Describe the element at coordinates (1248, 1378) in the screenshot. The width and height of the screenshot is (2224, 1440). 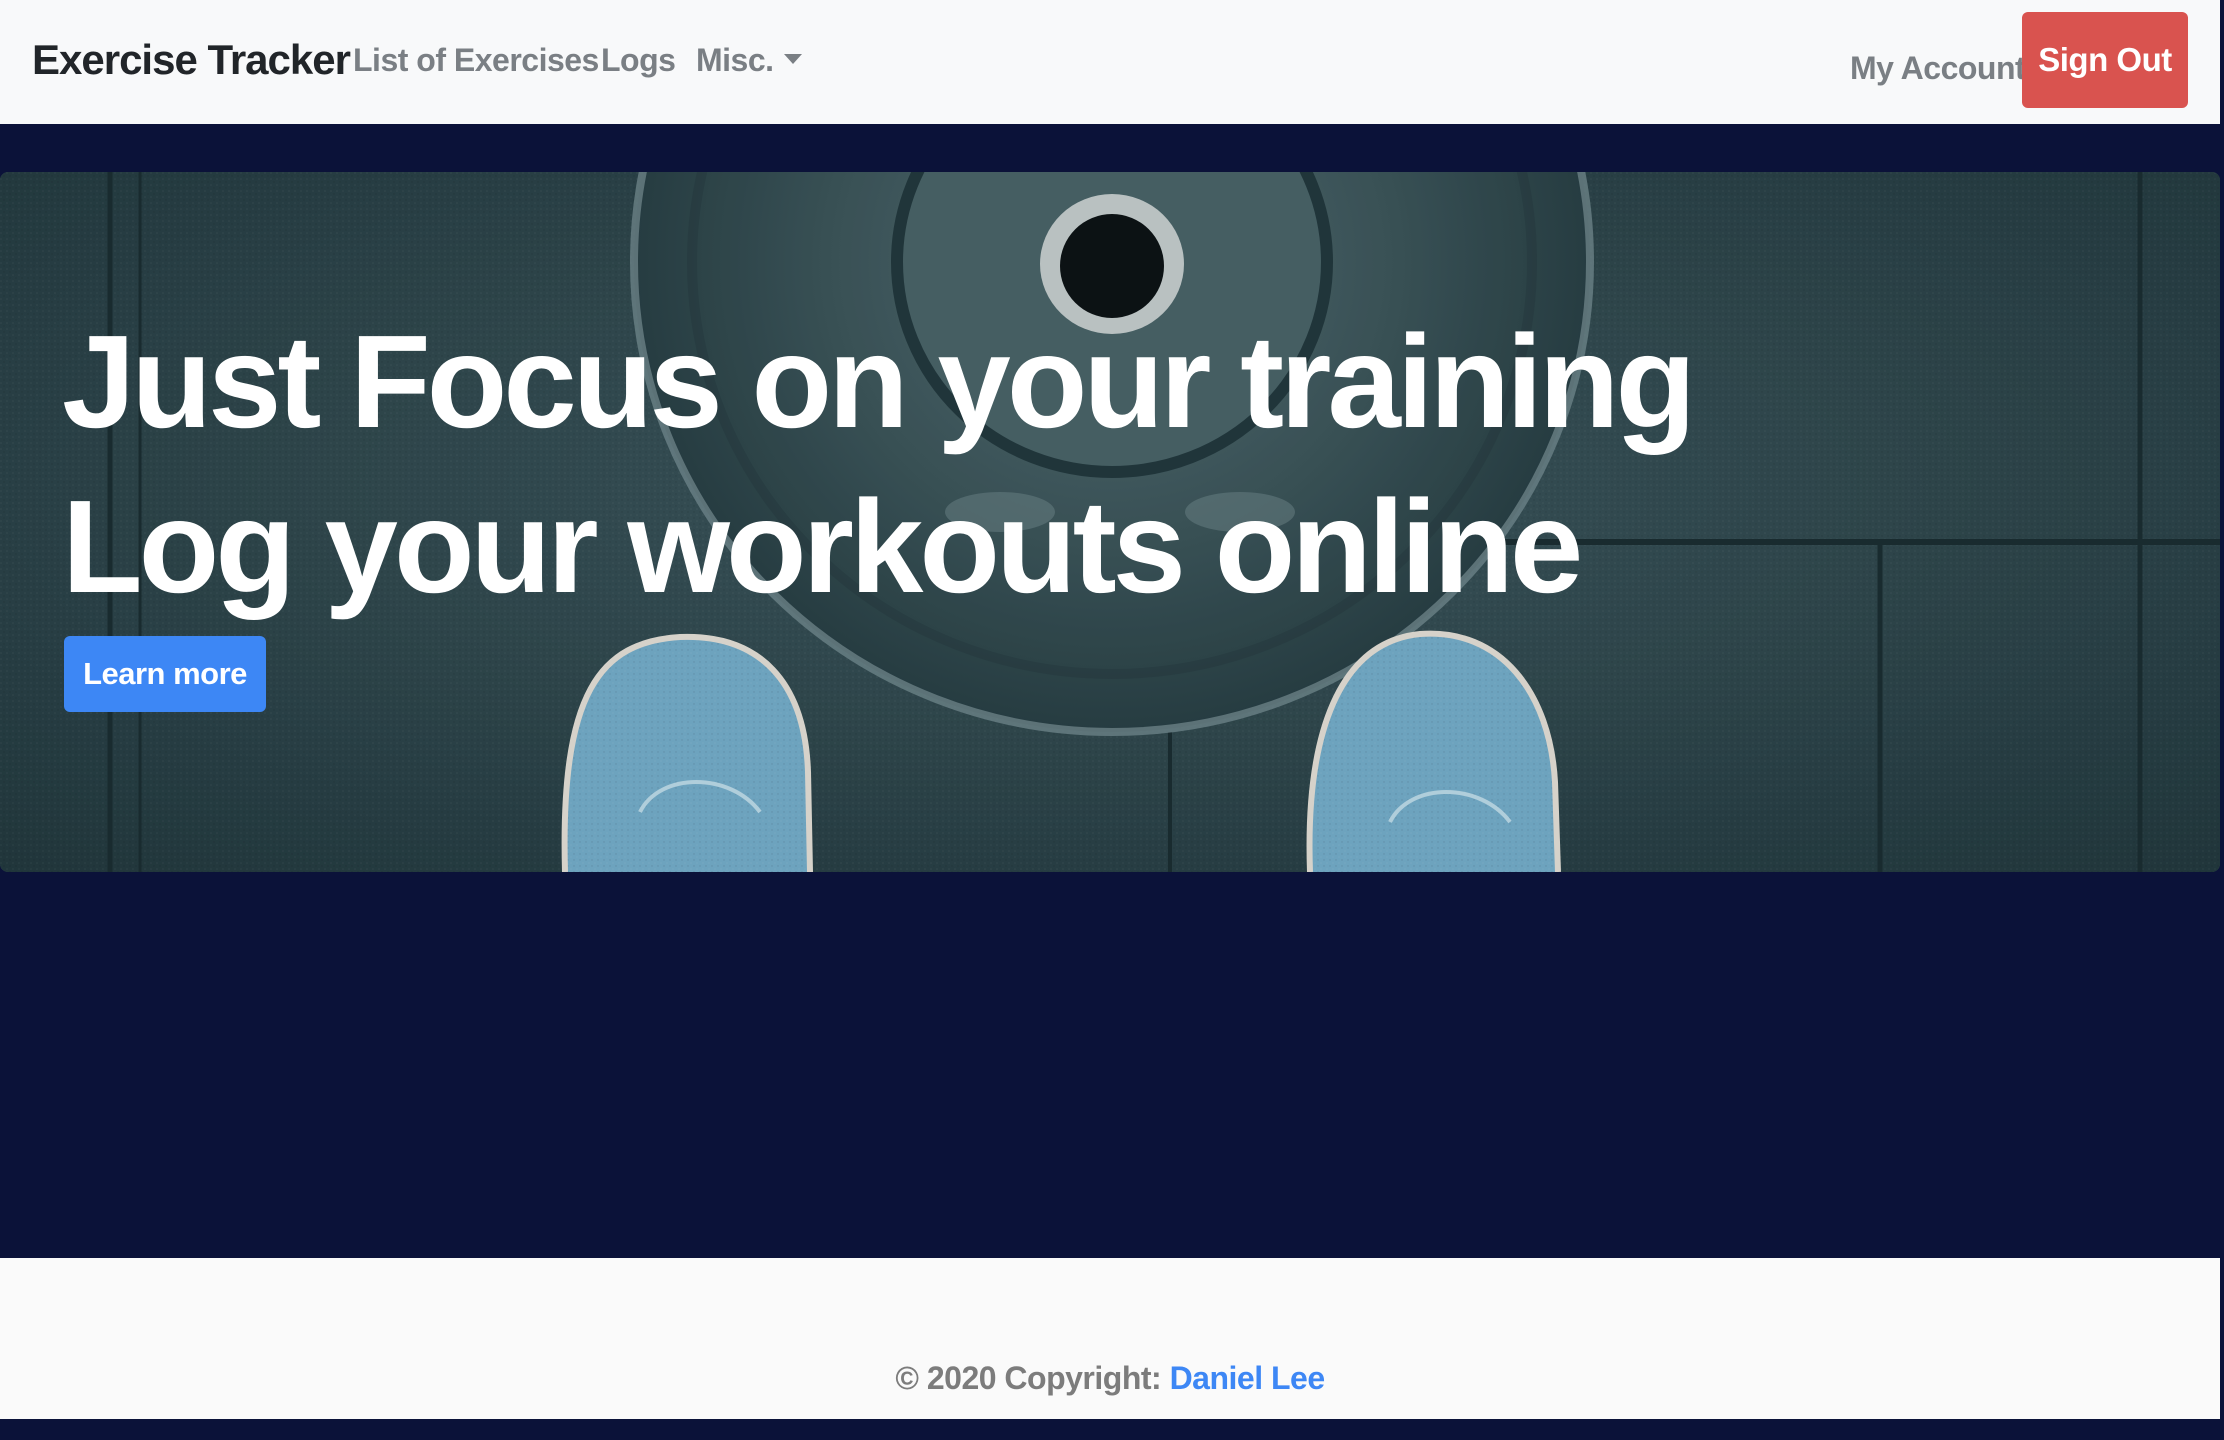
I see `author-link: Daniel Lee` at that location.